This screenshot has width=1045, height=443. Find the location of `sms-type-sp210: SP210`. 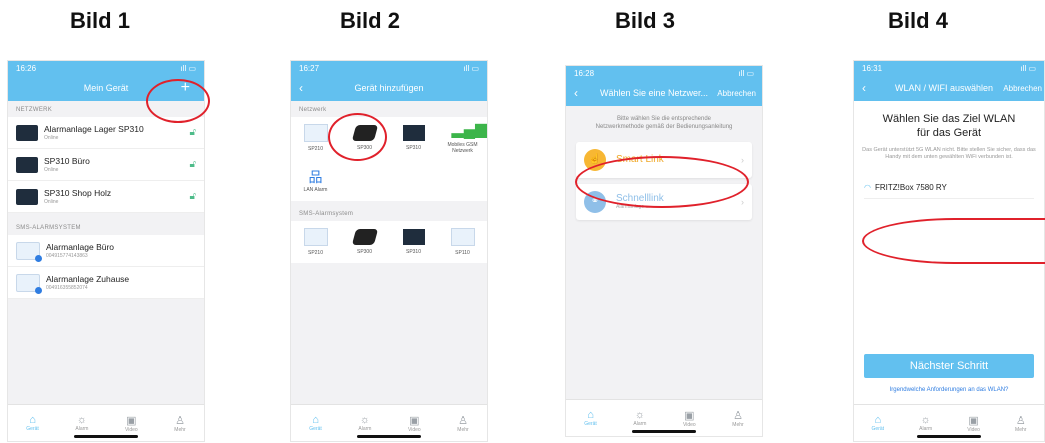

sms-type-sp210: SP210 is located at coordinates (315, 242).